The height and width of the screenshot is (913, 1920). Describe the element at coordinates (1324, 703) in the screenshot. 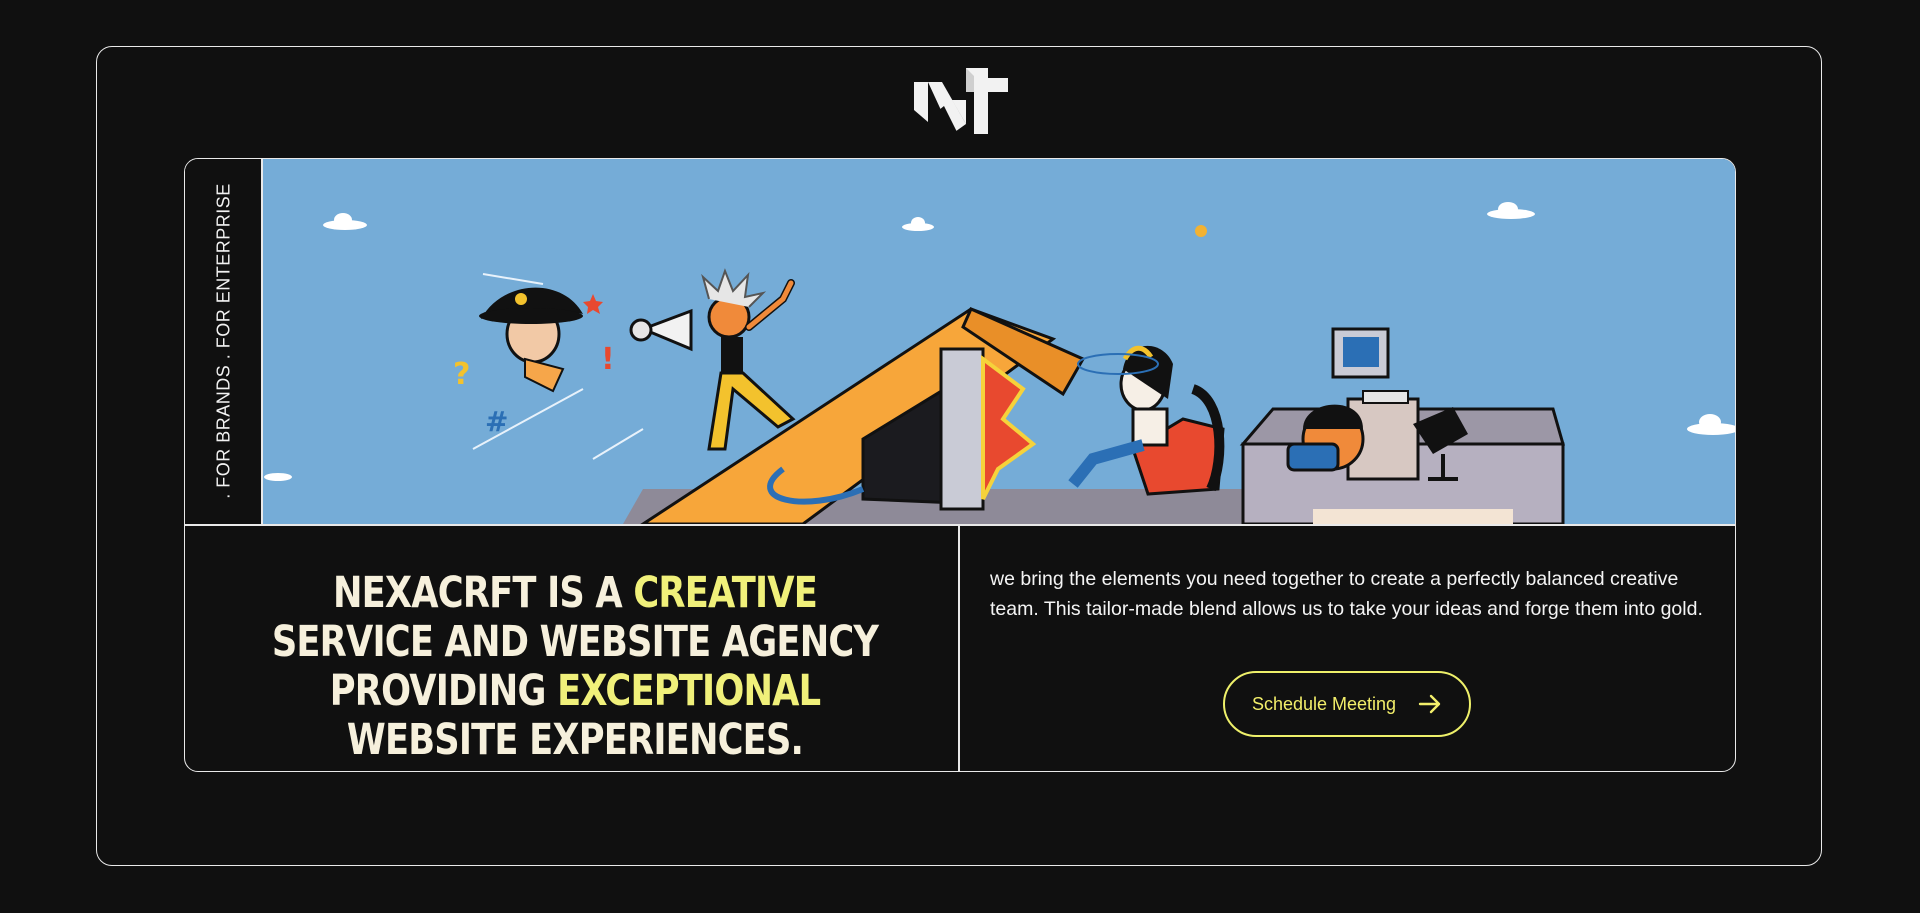

I see `schedule-meeting-label: Schedule Meeting` at that location.